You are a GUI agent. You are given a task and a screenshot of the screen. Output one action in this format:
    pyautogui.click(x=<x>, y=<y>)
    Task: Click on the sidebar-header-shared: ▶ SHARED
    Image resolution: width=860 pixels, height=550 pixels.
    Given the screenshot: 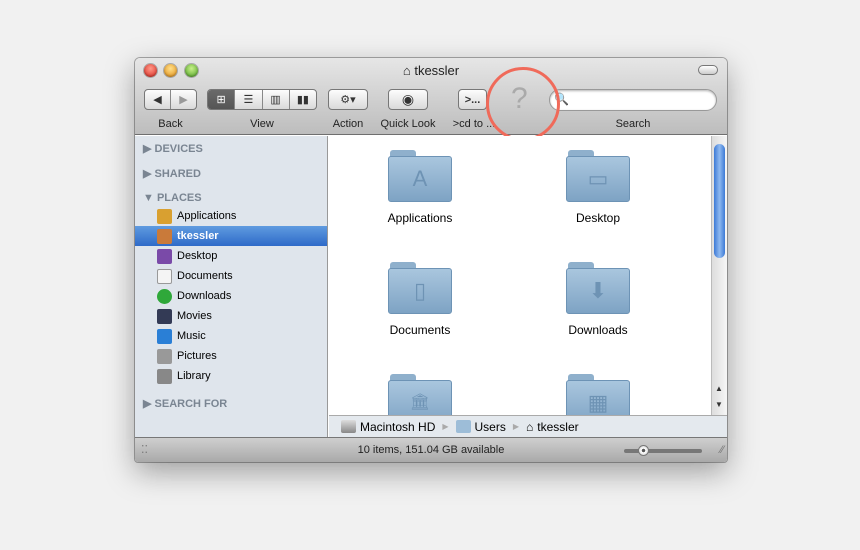 What is the action you would take?
    pyautogui.click(x=172, y=173)
    